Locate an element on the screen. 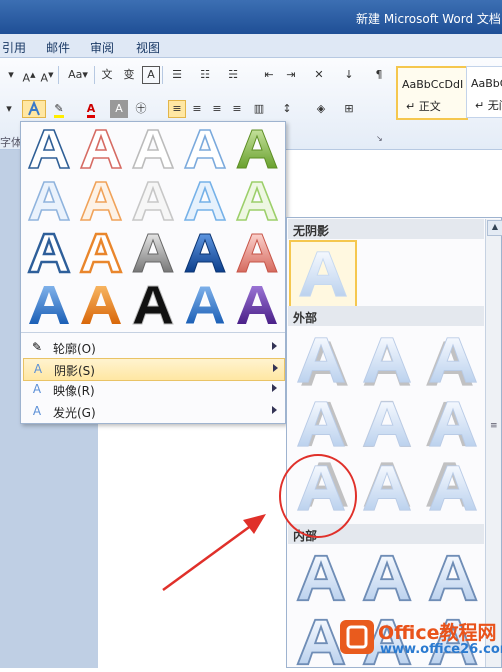  scroll-up-icon: ▲ is located at coordinates (494, 228).